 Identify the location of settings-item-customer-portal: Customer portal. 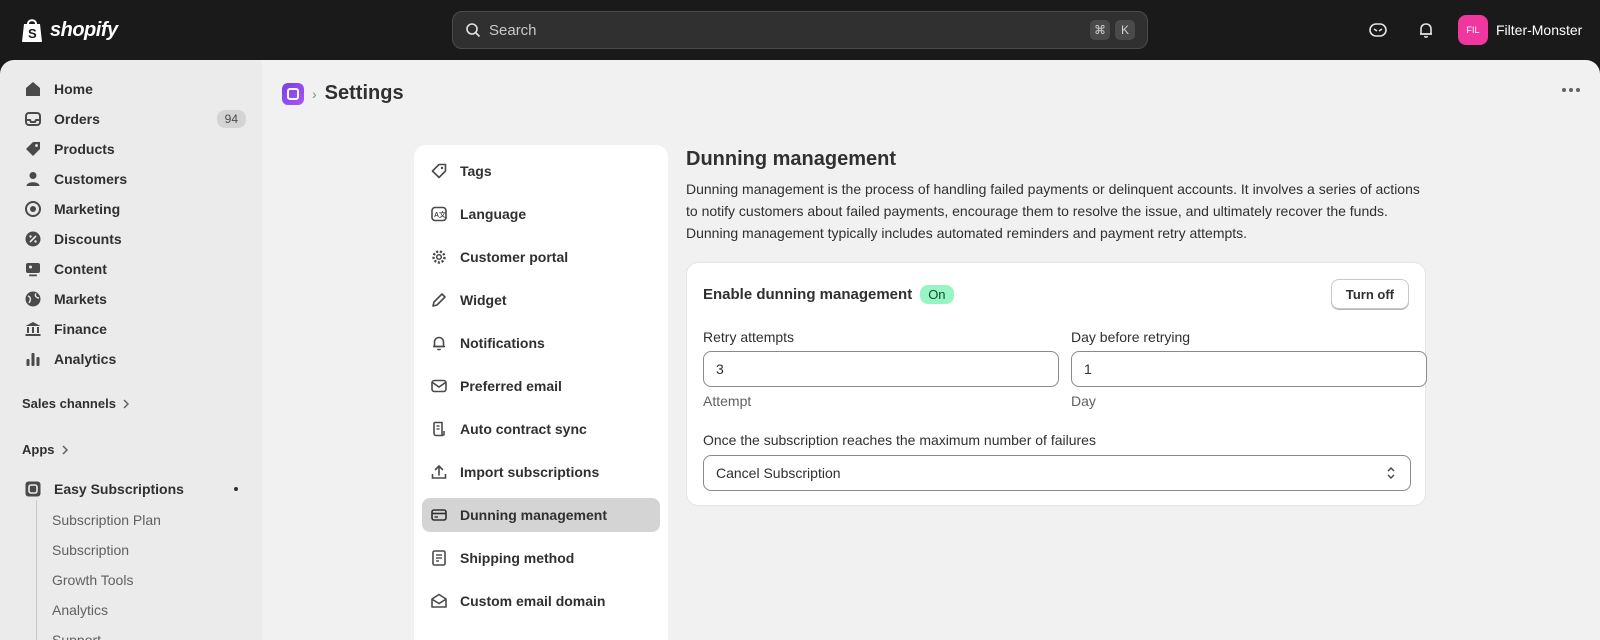
(541, 257).